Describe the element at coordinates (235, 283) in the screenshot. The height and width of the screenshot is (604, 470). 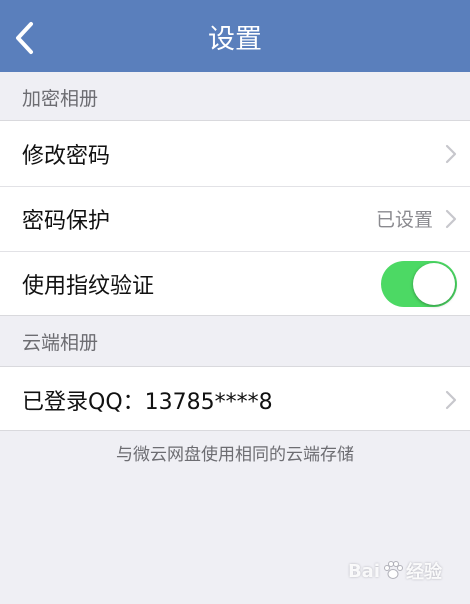
I see `fingerprint-row: 使用指纹验证` at that location.